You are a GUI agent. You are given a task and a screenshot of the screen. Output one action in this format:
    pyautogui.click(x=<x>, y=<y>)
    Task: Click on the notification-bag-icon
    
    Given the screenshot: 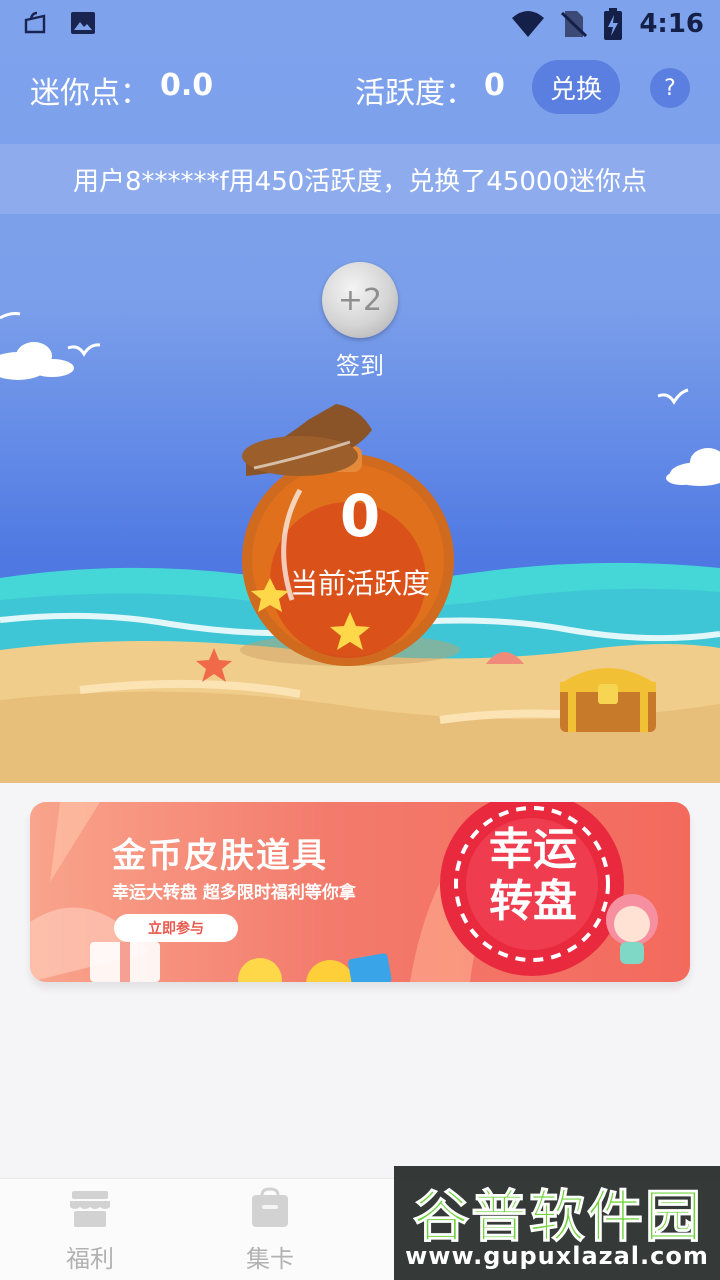 What is the action you would take?
    pyautogui.click(x=35, y=22)
    